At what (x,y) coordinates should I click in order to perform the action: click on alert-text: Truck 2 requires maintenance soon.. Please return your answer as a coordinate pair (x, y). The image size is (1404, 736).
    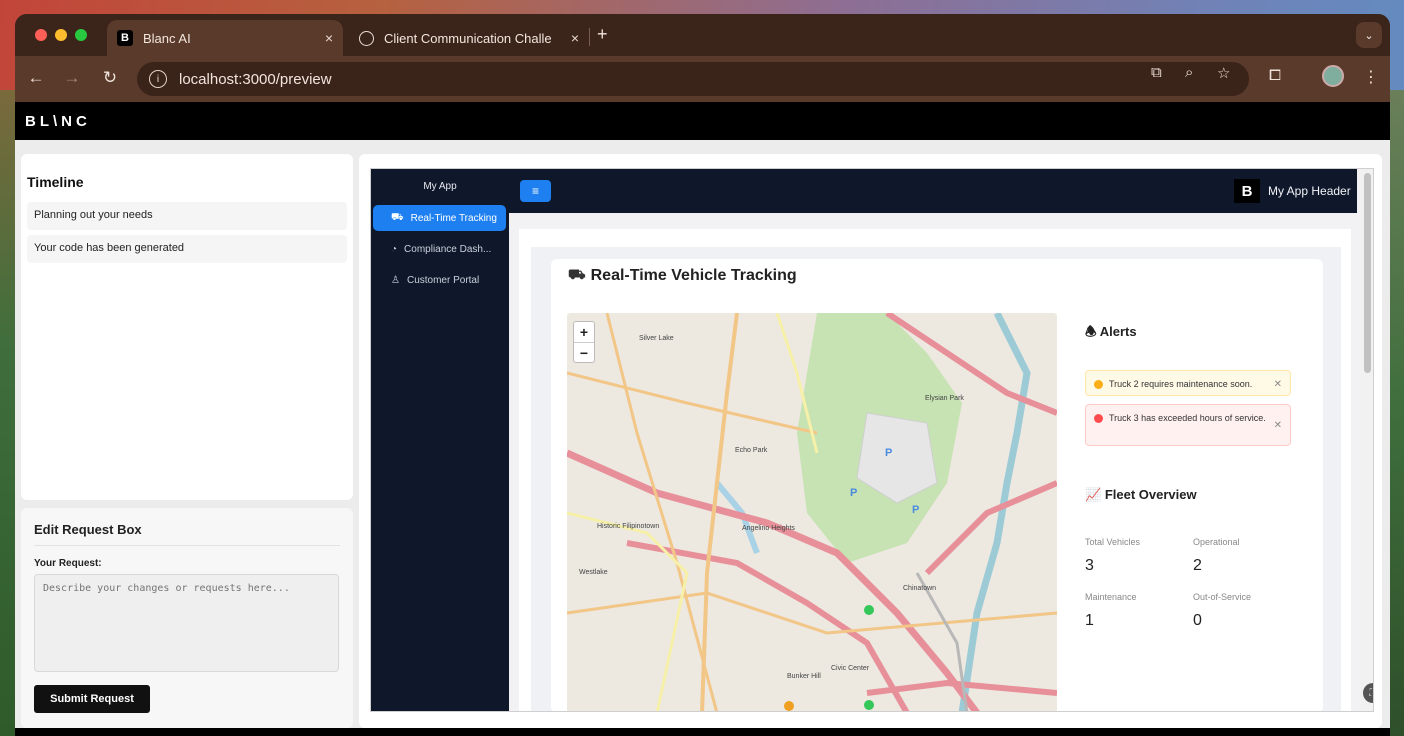
    Looking at the image, I should click on (1181, 384).